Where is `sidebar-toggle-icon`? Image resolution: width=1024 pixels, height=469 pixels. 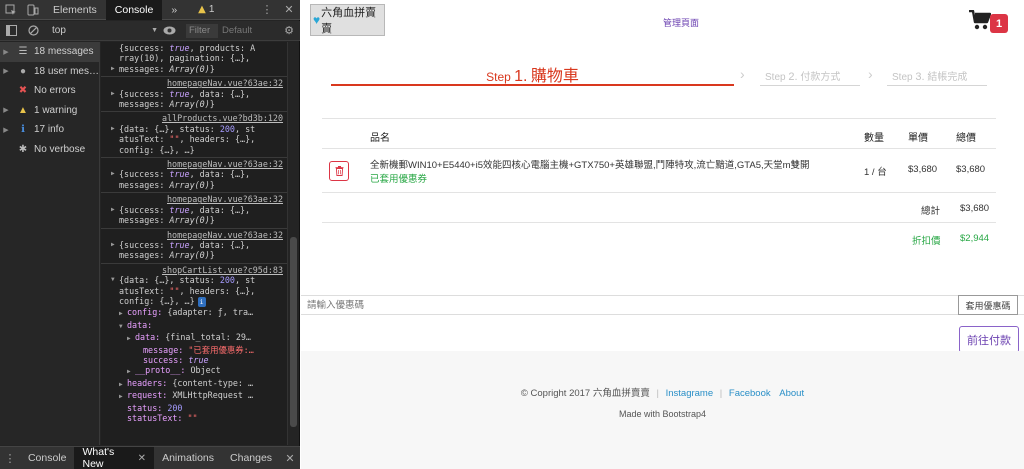
sidebar-toggle-icon is located at coordinates (11, 31).